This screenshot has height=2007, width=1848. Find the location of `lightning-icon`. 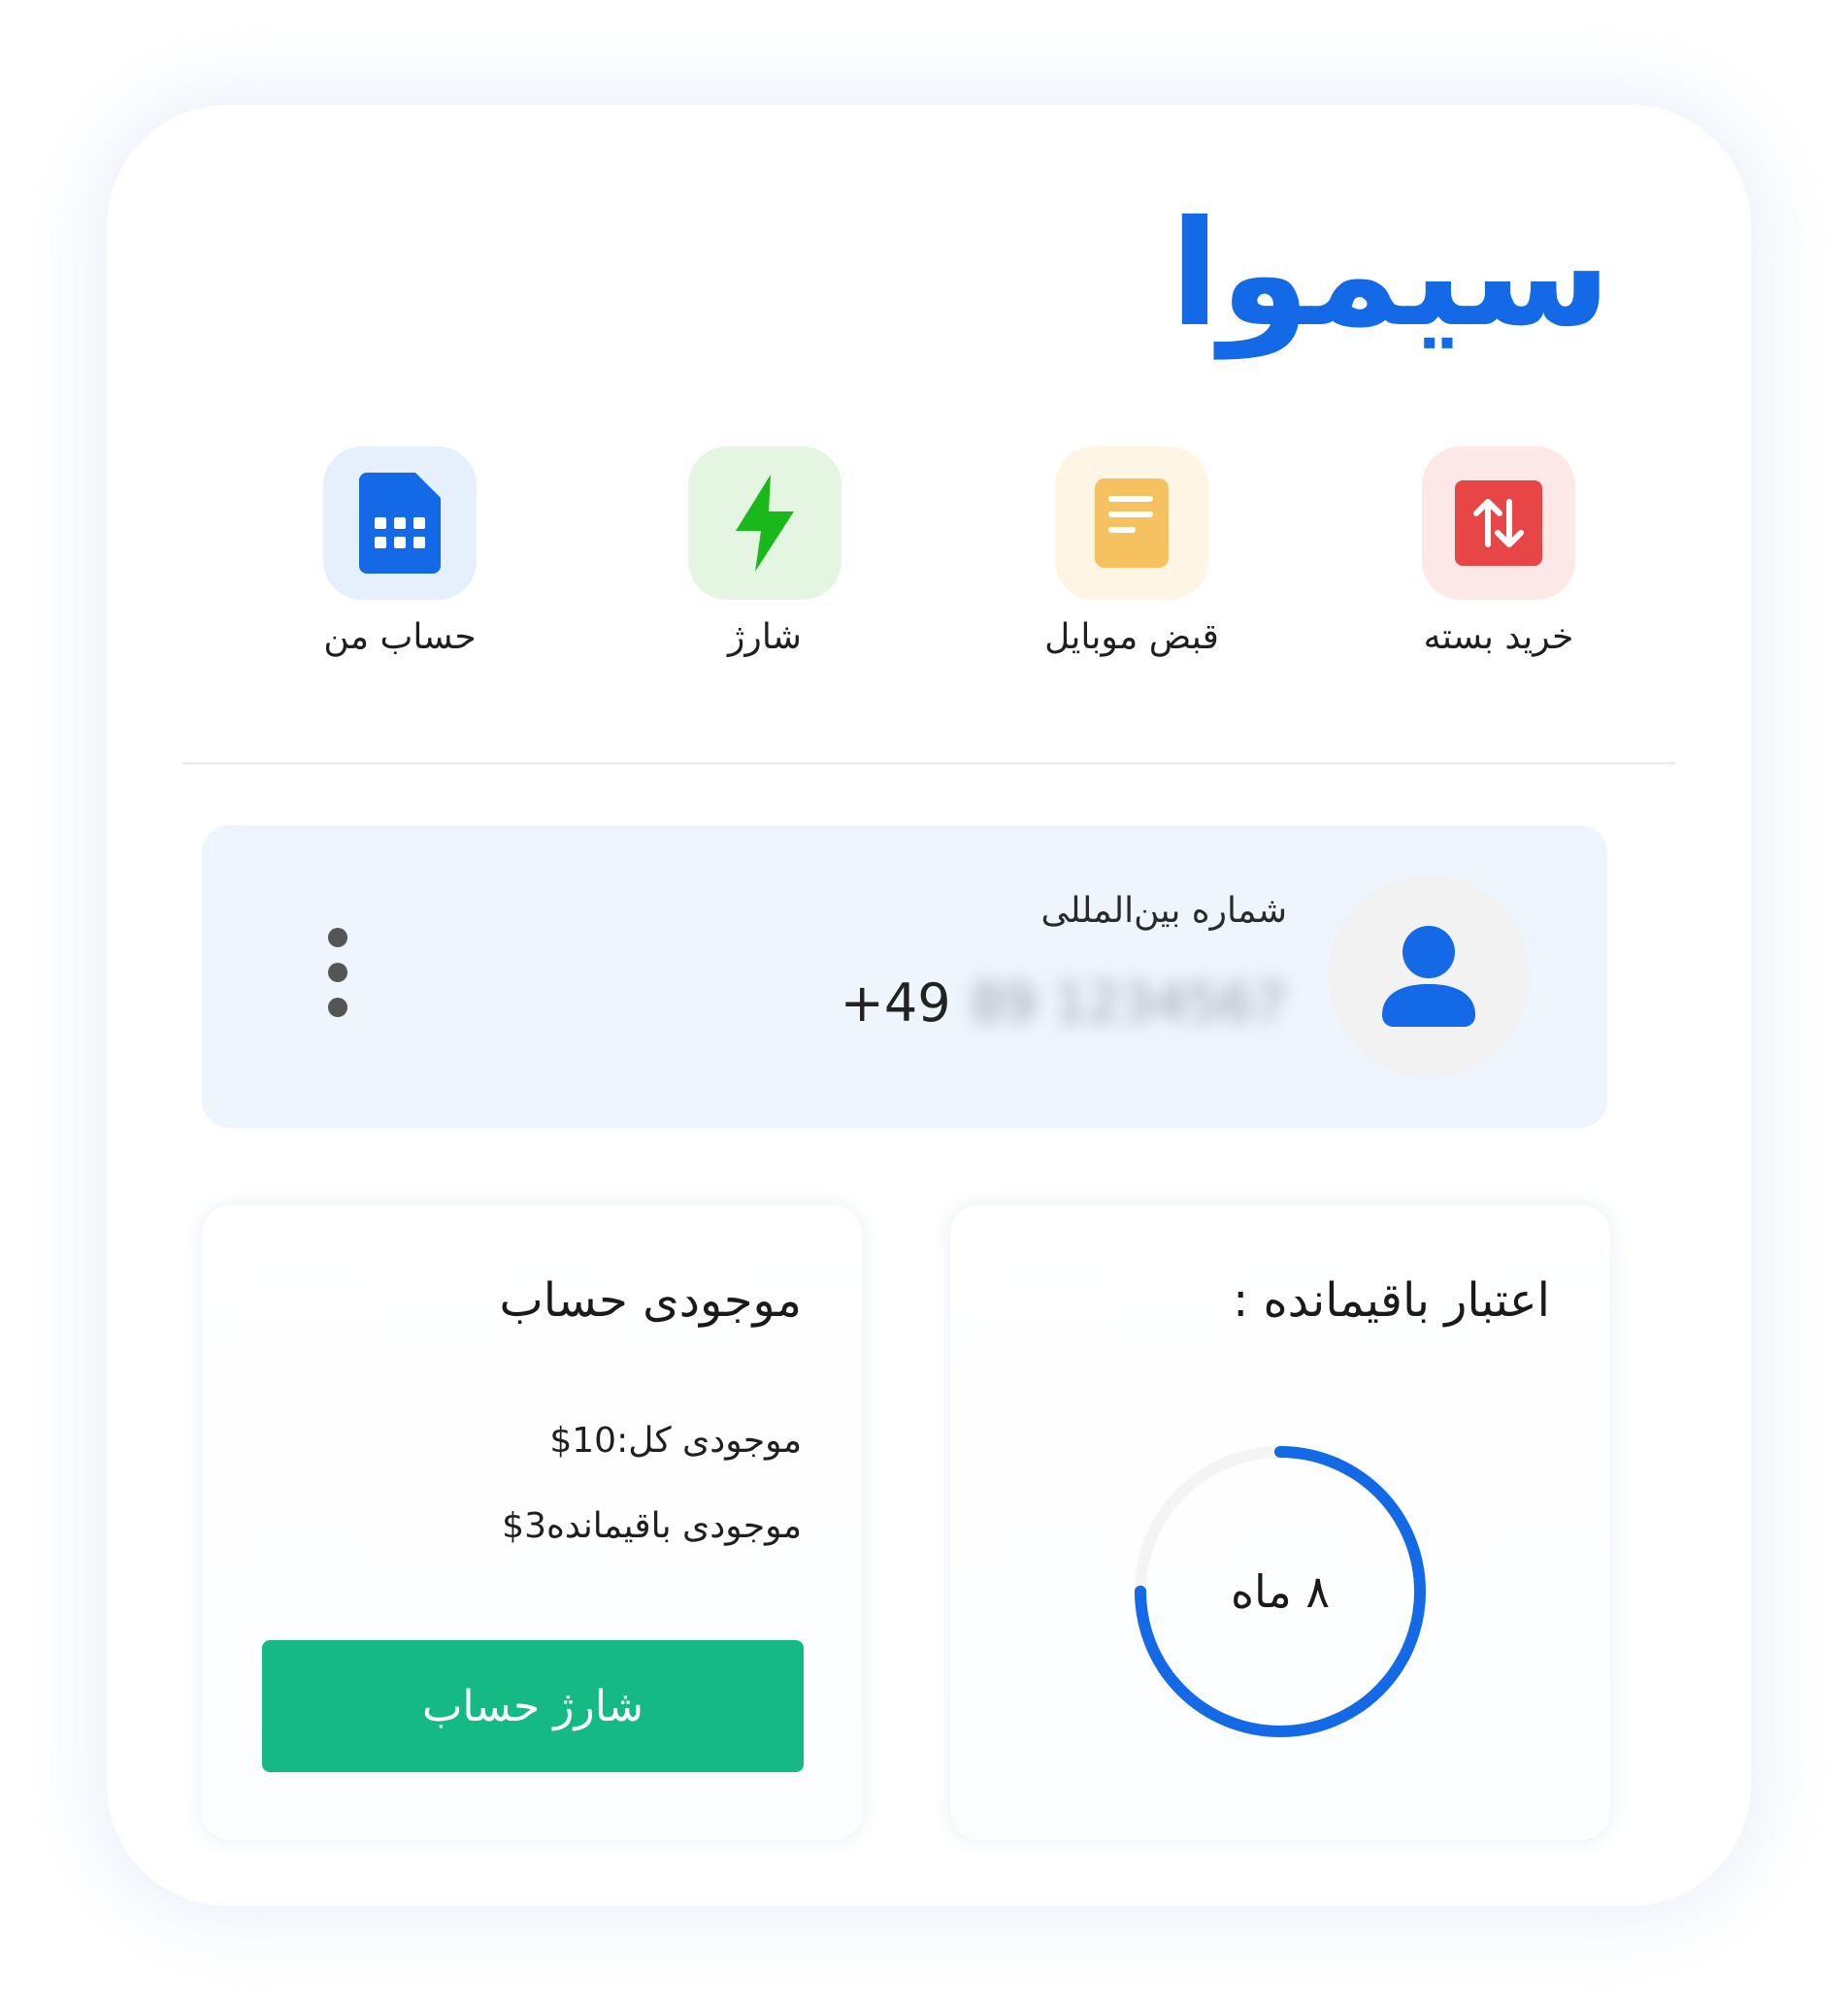

lightning-icon is located at coordinates (765, 523).